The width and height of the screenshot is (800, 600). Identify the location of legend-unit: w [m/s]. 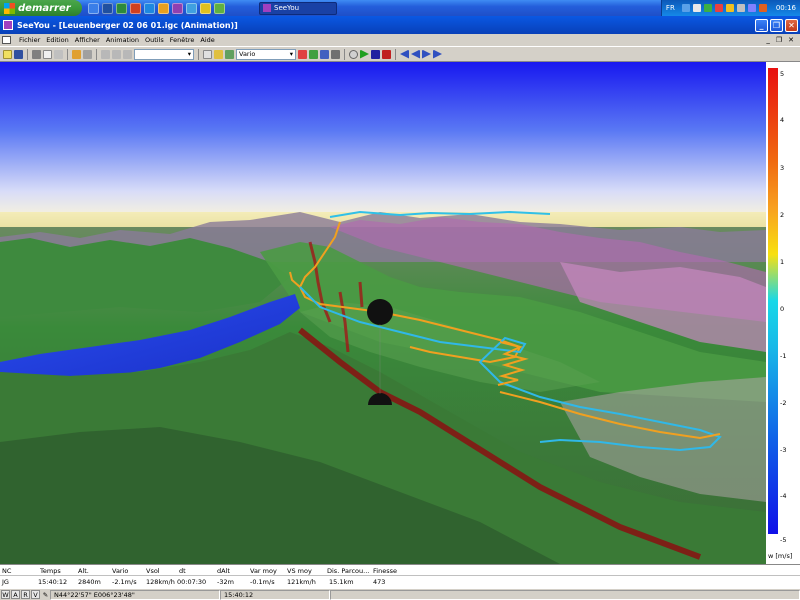
(780, 556).